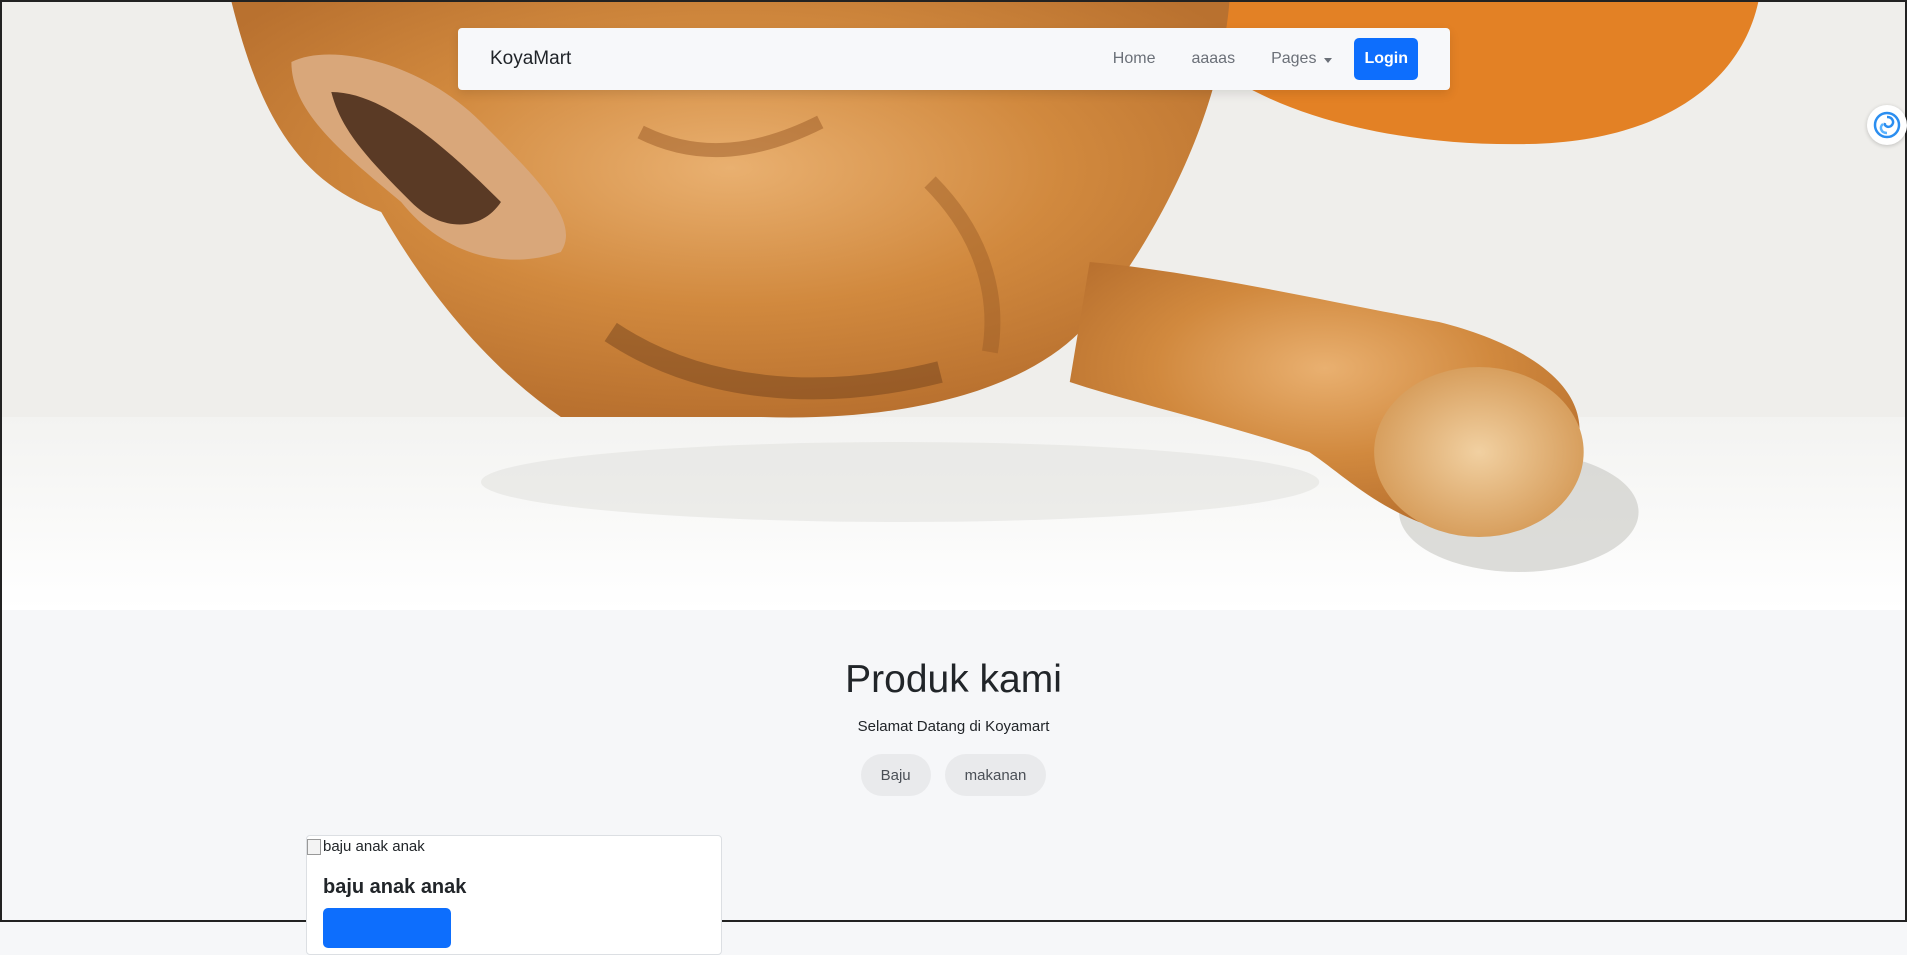  I want to click on nav-dropdown-label: Pages, so click(1294, 58).